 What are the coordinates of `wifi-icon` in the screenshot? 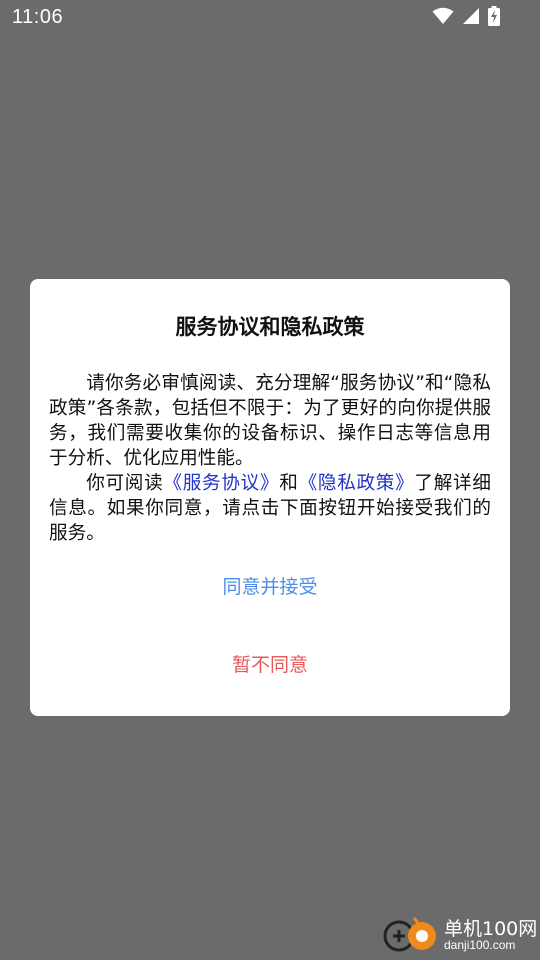 It's located at (443, 16).